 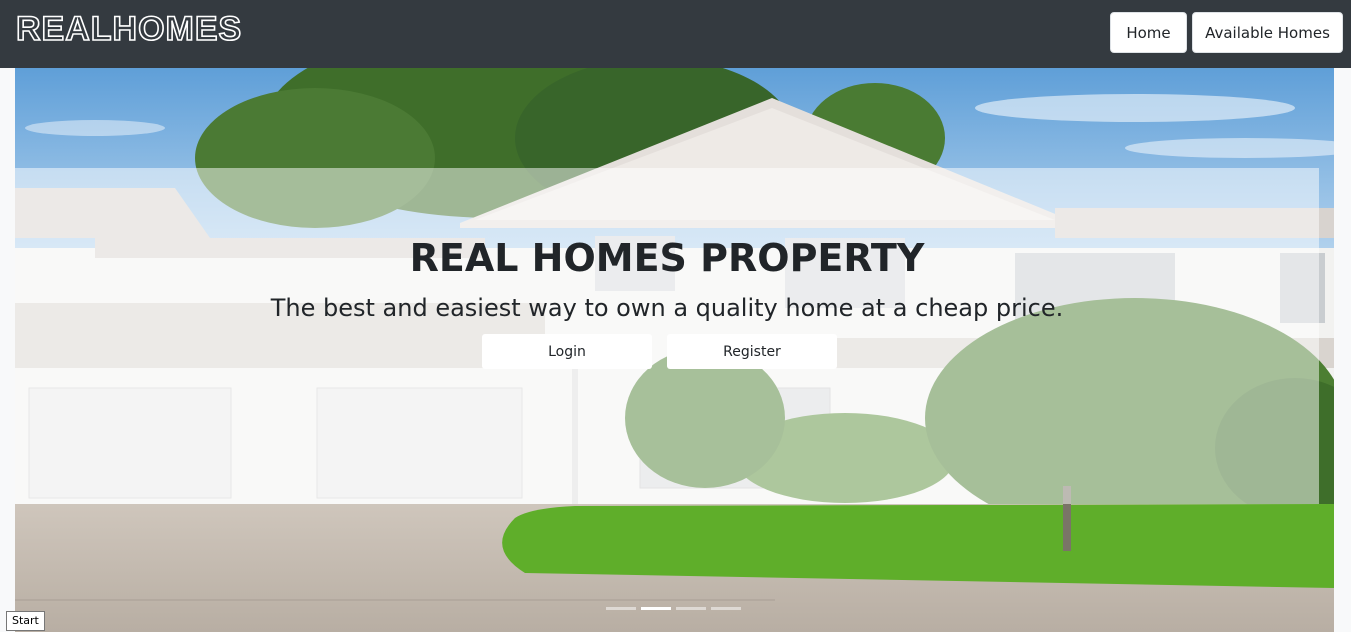 What do you see at coordinates (1267, 32) in the screenshot?
I see `nav-available-homes-button: Available Homes` at bounding box center [1267, 32].